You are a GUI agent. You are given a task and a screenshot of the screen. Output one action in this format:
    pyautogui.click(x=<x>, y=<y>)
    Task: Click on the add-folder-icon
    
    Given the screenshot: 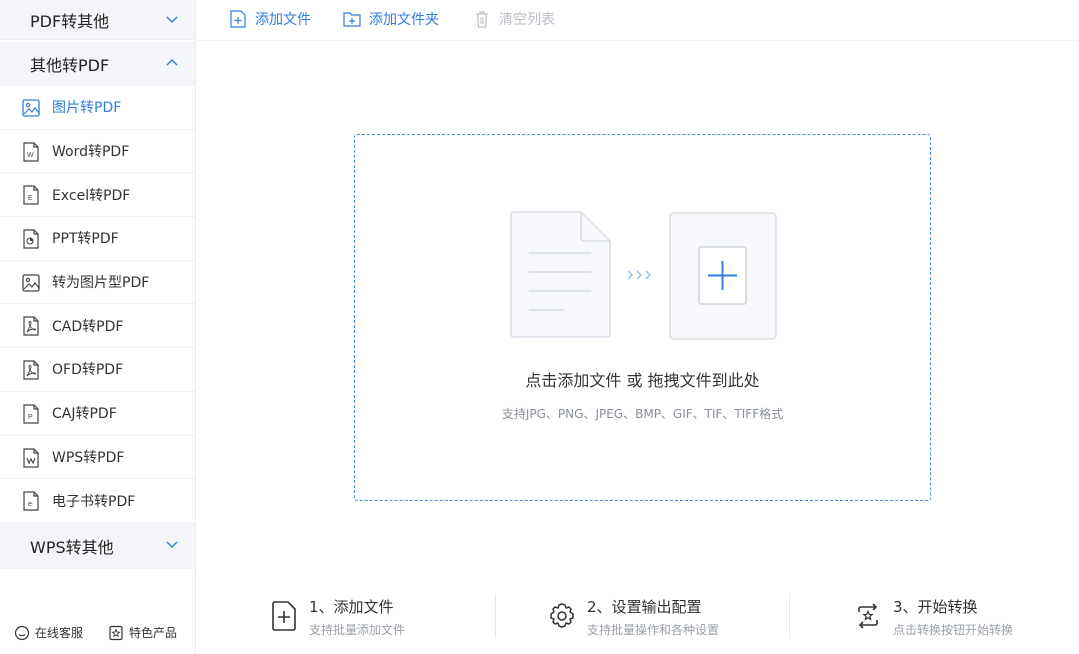 What is the action you would take?
    pyautogui.click(x=352, y=19)
    